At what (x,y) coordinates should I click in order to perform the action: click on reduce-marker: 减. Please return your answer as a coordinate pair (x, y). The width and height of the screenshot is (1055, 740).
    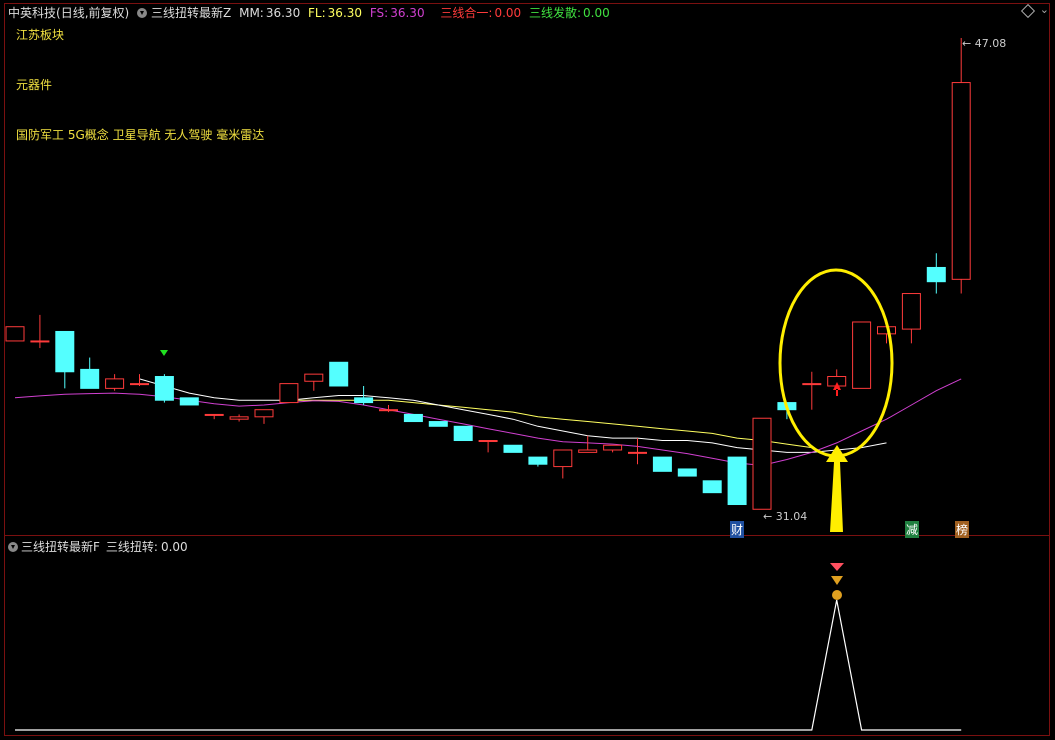
    Looking at the image, I should click on (912, 529).